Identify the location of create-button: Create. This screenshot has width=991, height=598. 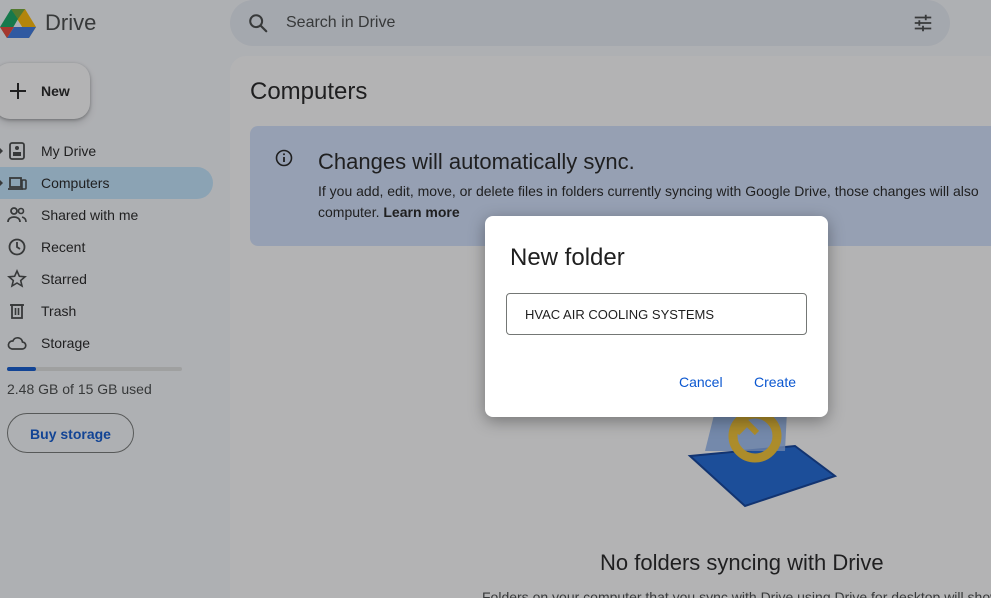
(775, 382).